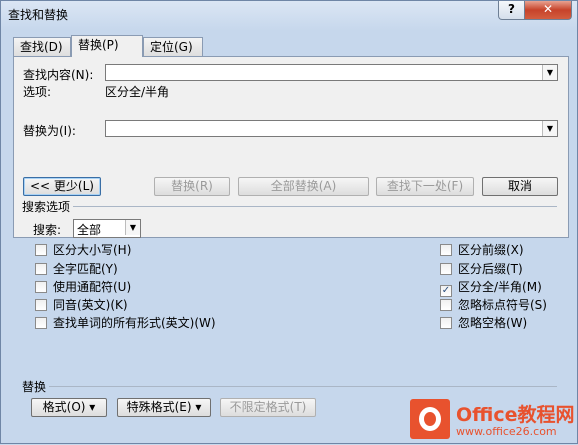 Image resolution: width=578 pixels, height=445 pixels. What do you see at coordinates (47, 230) in the screenshot?
I see `search-label: 搜索:` at bounding box center [47, 230].